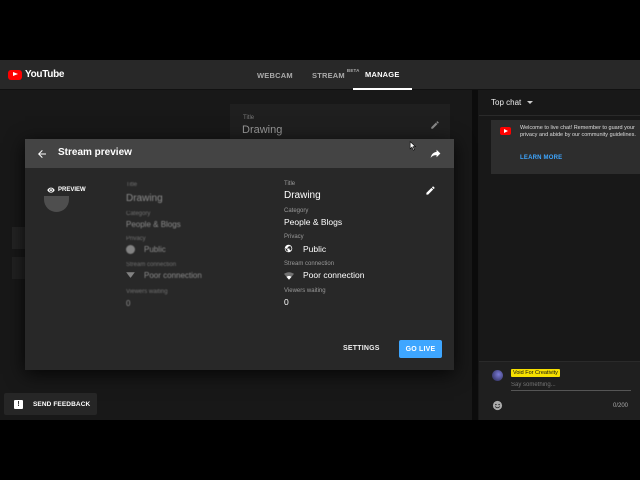  What do you see at coordinates (18, 404) in the screenshot?
I see `feedback-icon: !` at bounding box center [18, 404].